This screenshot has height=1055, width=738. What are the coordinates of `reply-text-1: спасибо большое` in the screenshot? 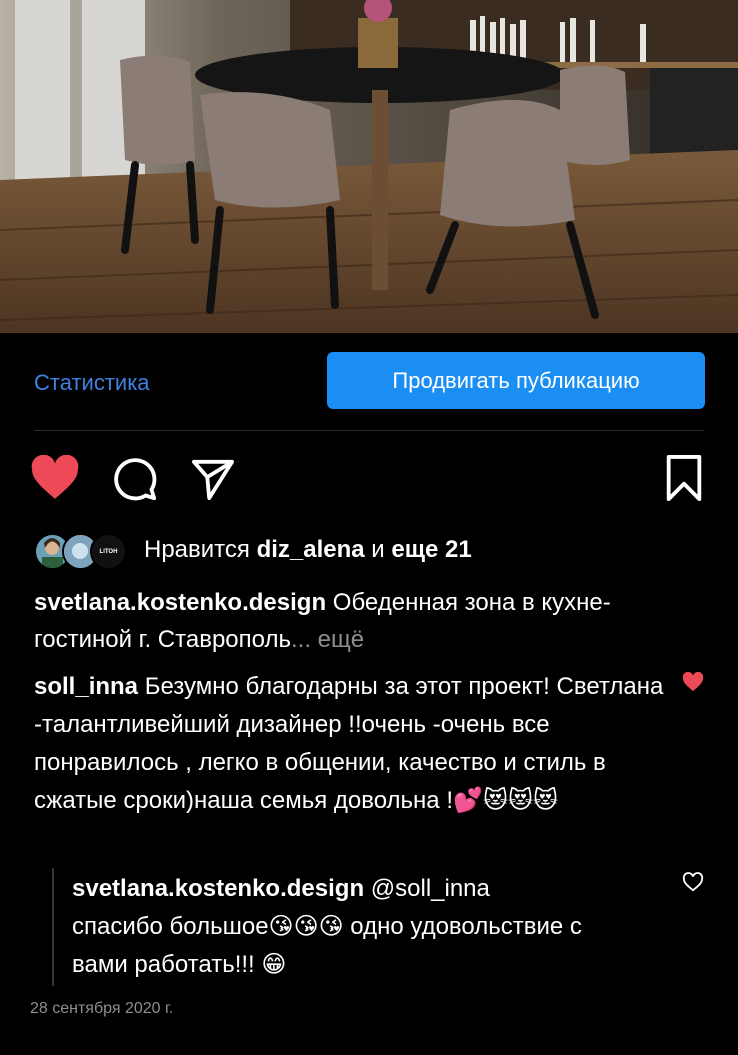 It's located at (170, 926).